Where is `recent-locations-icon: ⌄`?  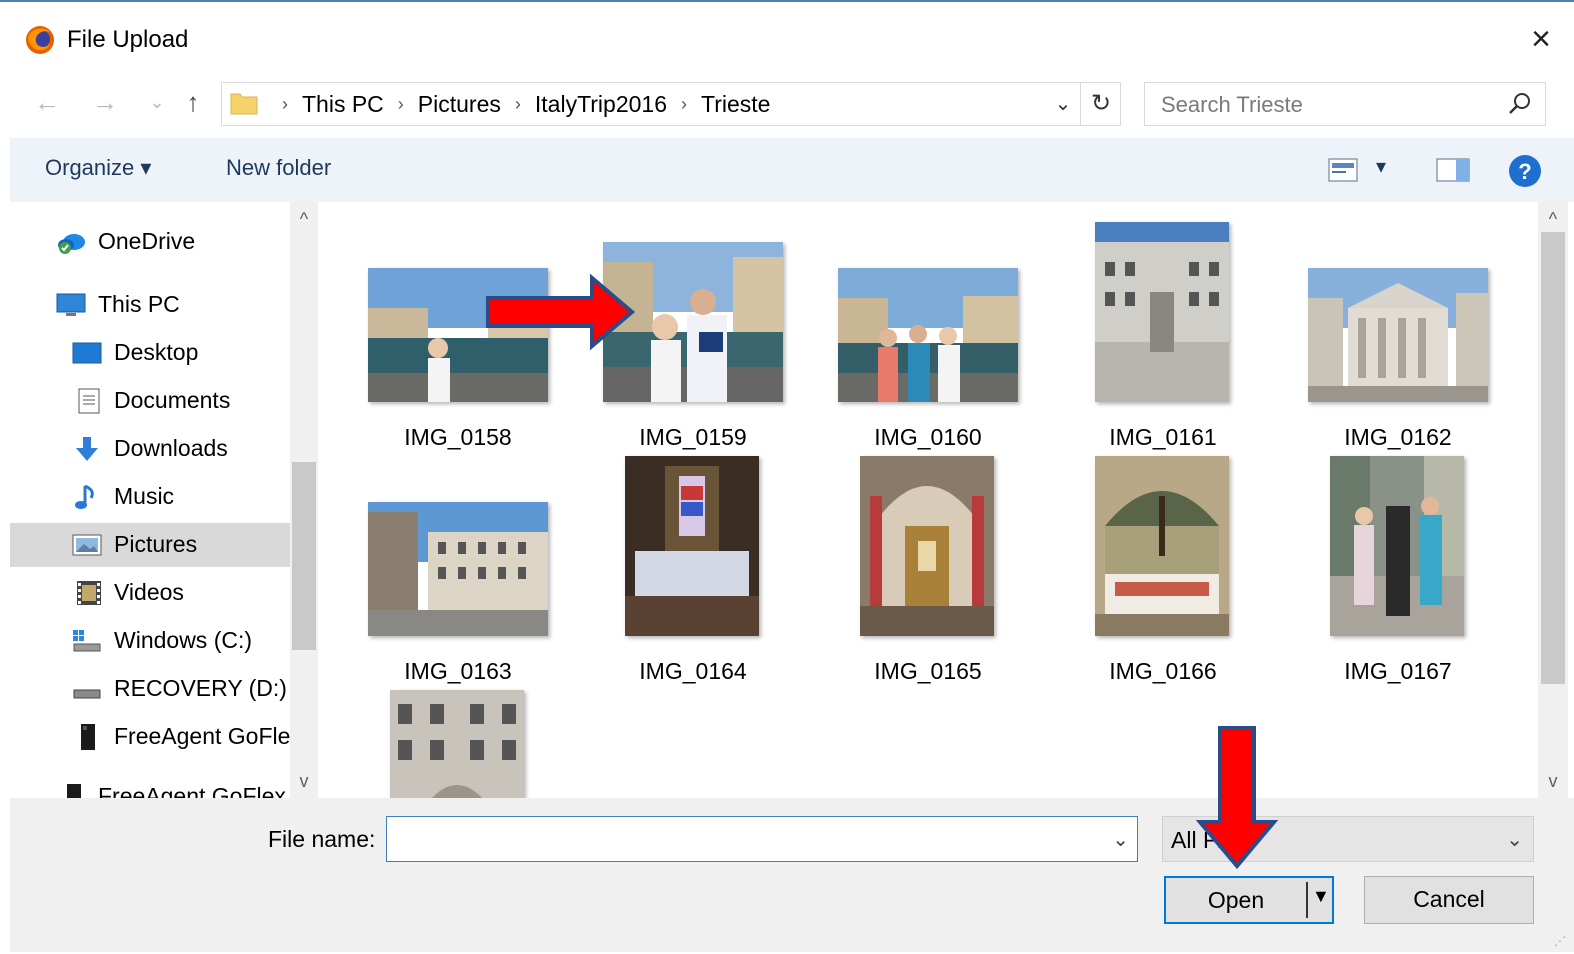 recent-locations-icon: ⌄ is located at coordinates (157, 102).